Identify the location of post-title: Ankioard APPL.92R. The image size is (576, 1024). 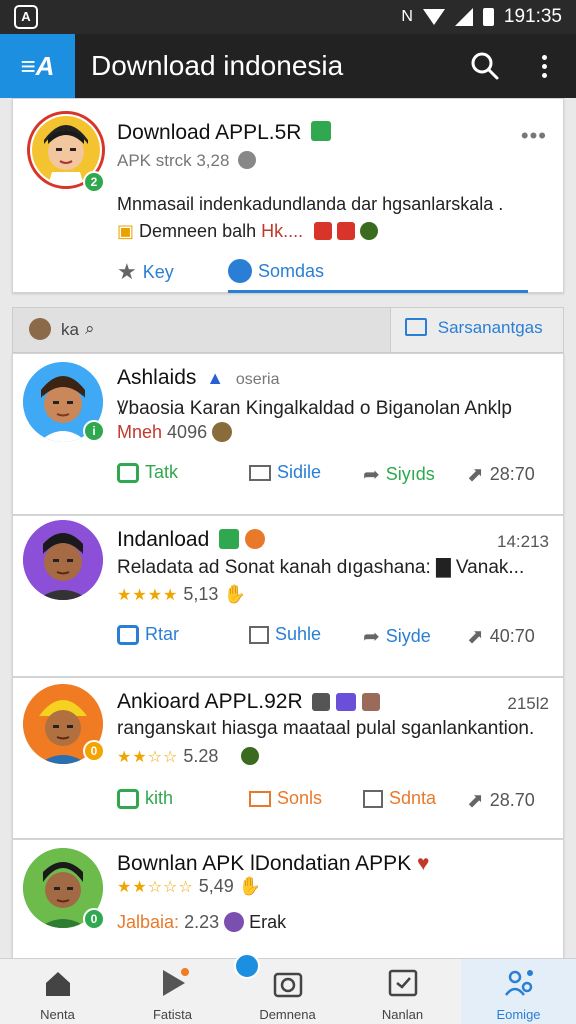
(249, 702).